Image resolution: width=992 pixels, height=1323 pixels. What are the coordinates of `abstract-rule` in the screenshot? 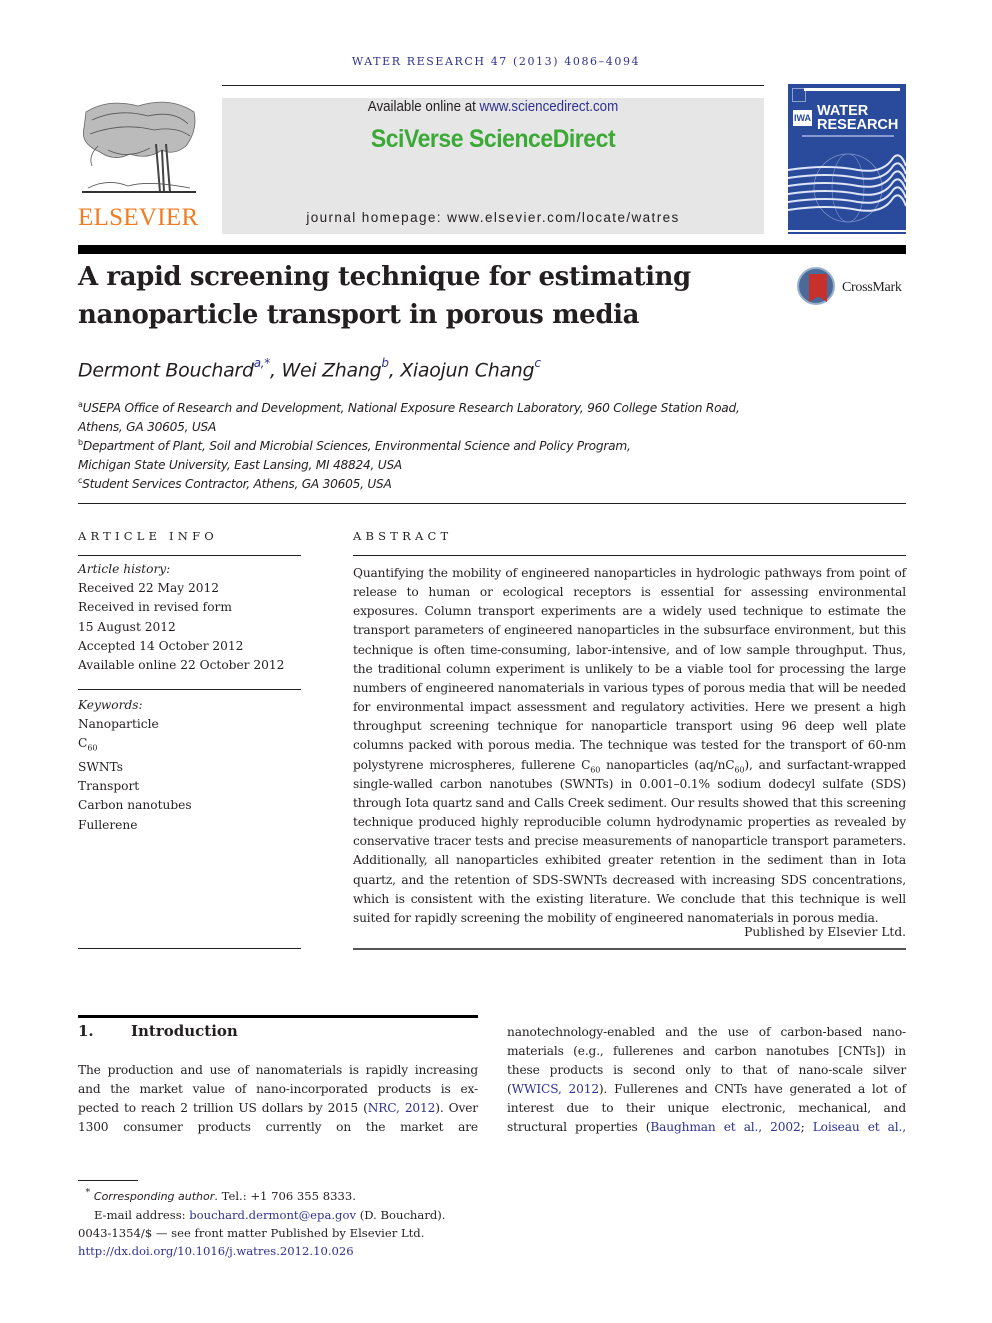 It's located at (629, 555).